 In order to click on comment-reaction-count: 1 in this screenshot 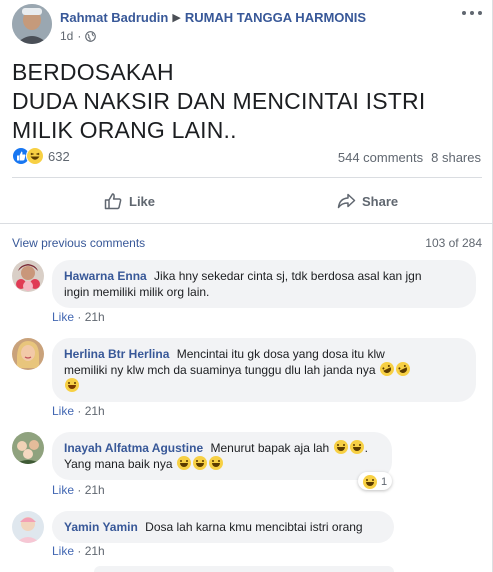, I will do `click(384, 482)`.